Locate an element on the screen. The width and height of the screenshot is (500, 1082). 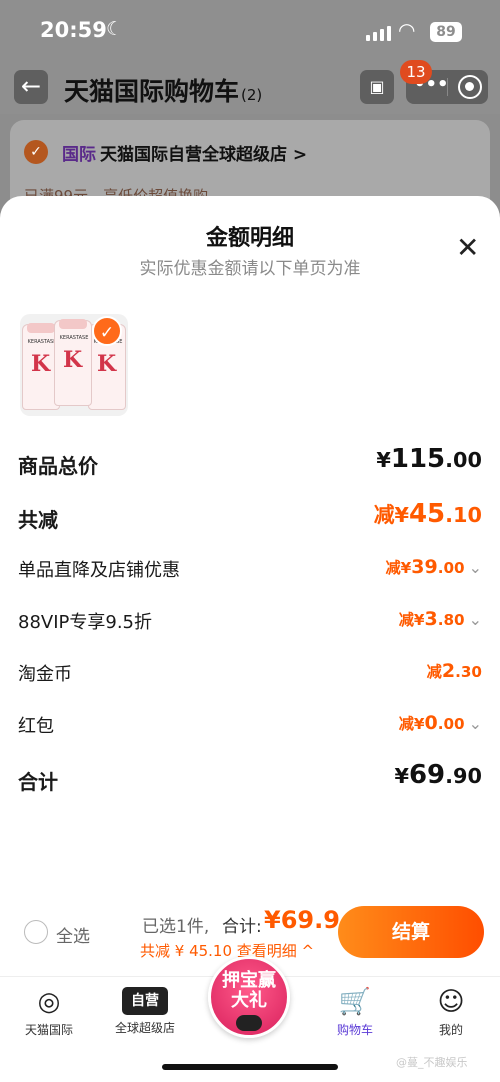
product-check-icon: ✓ is located at coordinates (107, 331).